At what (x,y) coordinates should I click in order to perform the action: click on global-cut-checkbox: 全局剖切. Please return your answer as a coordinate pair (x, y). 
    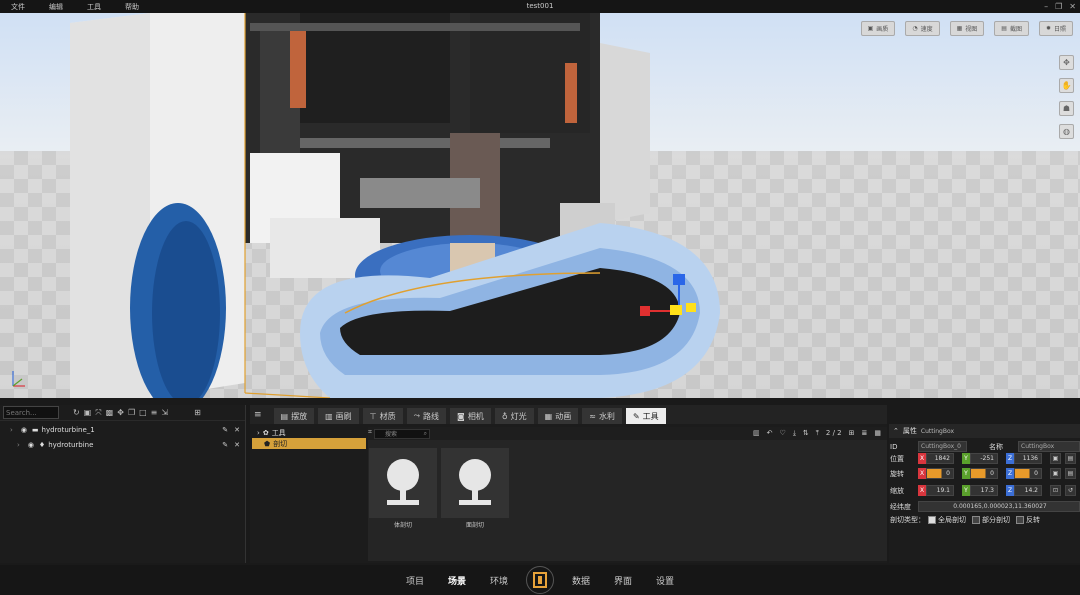
    Looking at the image, I should click on (947, 520).